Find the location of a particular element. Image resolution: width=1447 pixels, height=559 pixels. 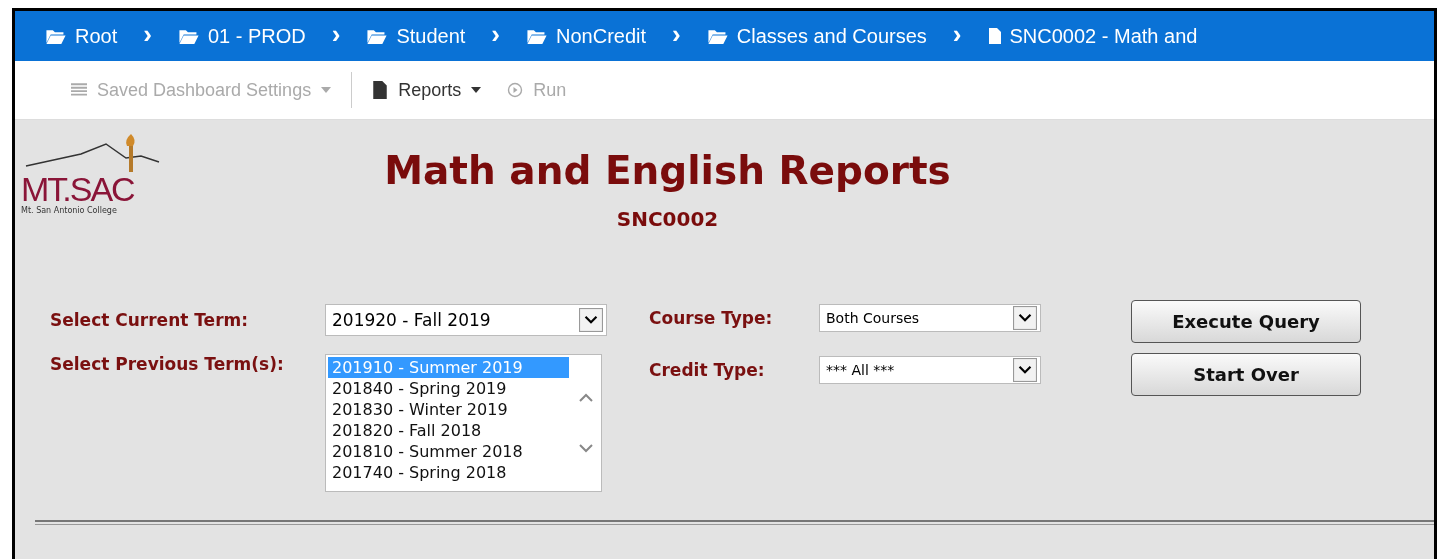

term-listbox: 201910 - Summer 2019 201840 - Spring 2019 201830 - Winter 2019 201820 - Fall 2018 201810 - Summer 2018 201740 - Spring 2018 is located at coordinates (463, 423).